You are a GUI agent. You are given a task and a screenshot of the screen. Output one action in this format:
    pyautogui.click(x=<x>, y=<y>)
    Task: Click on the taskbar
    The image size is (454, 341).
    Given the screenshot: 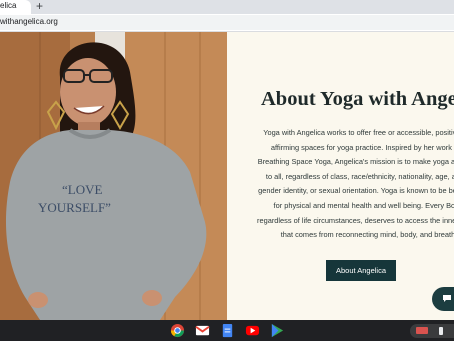 What is the action you would take?
    pyautogui.click(x=227, y=330)
    